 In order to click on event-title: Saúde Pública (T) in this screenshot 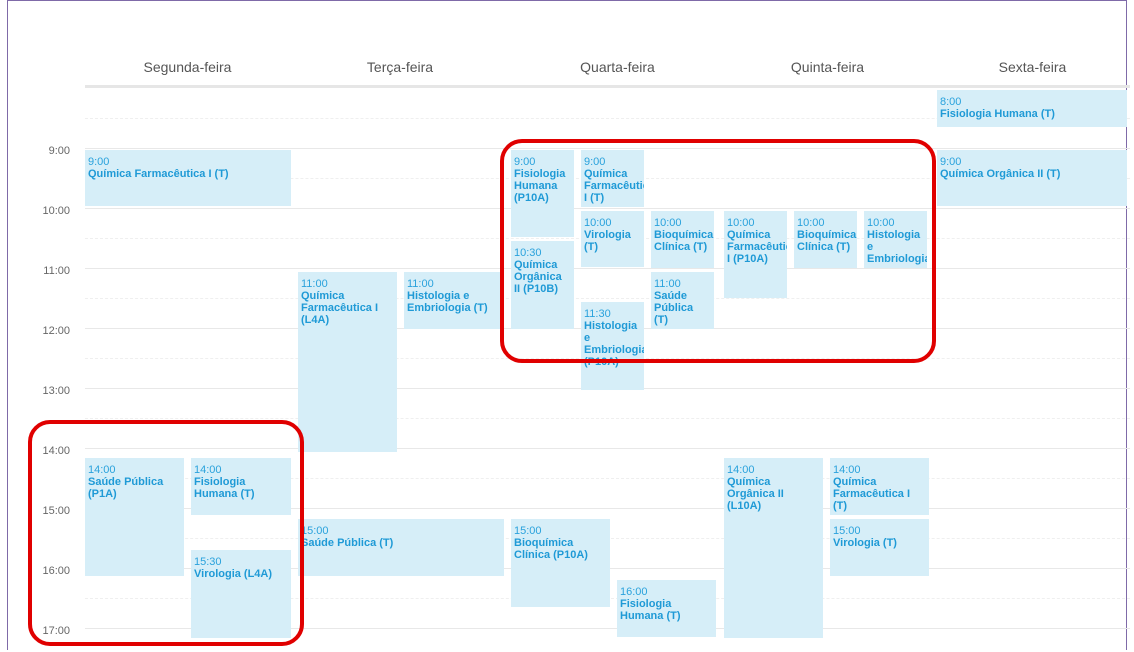, I will do `click(347, 543)`.